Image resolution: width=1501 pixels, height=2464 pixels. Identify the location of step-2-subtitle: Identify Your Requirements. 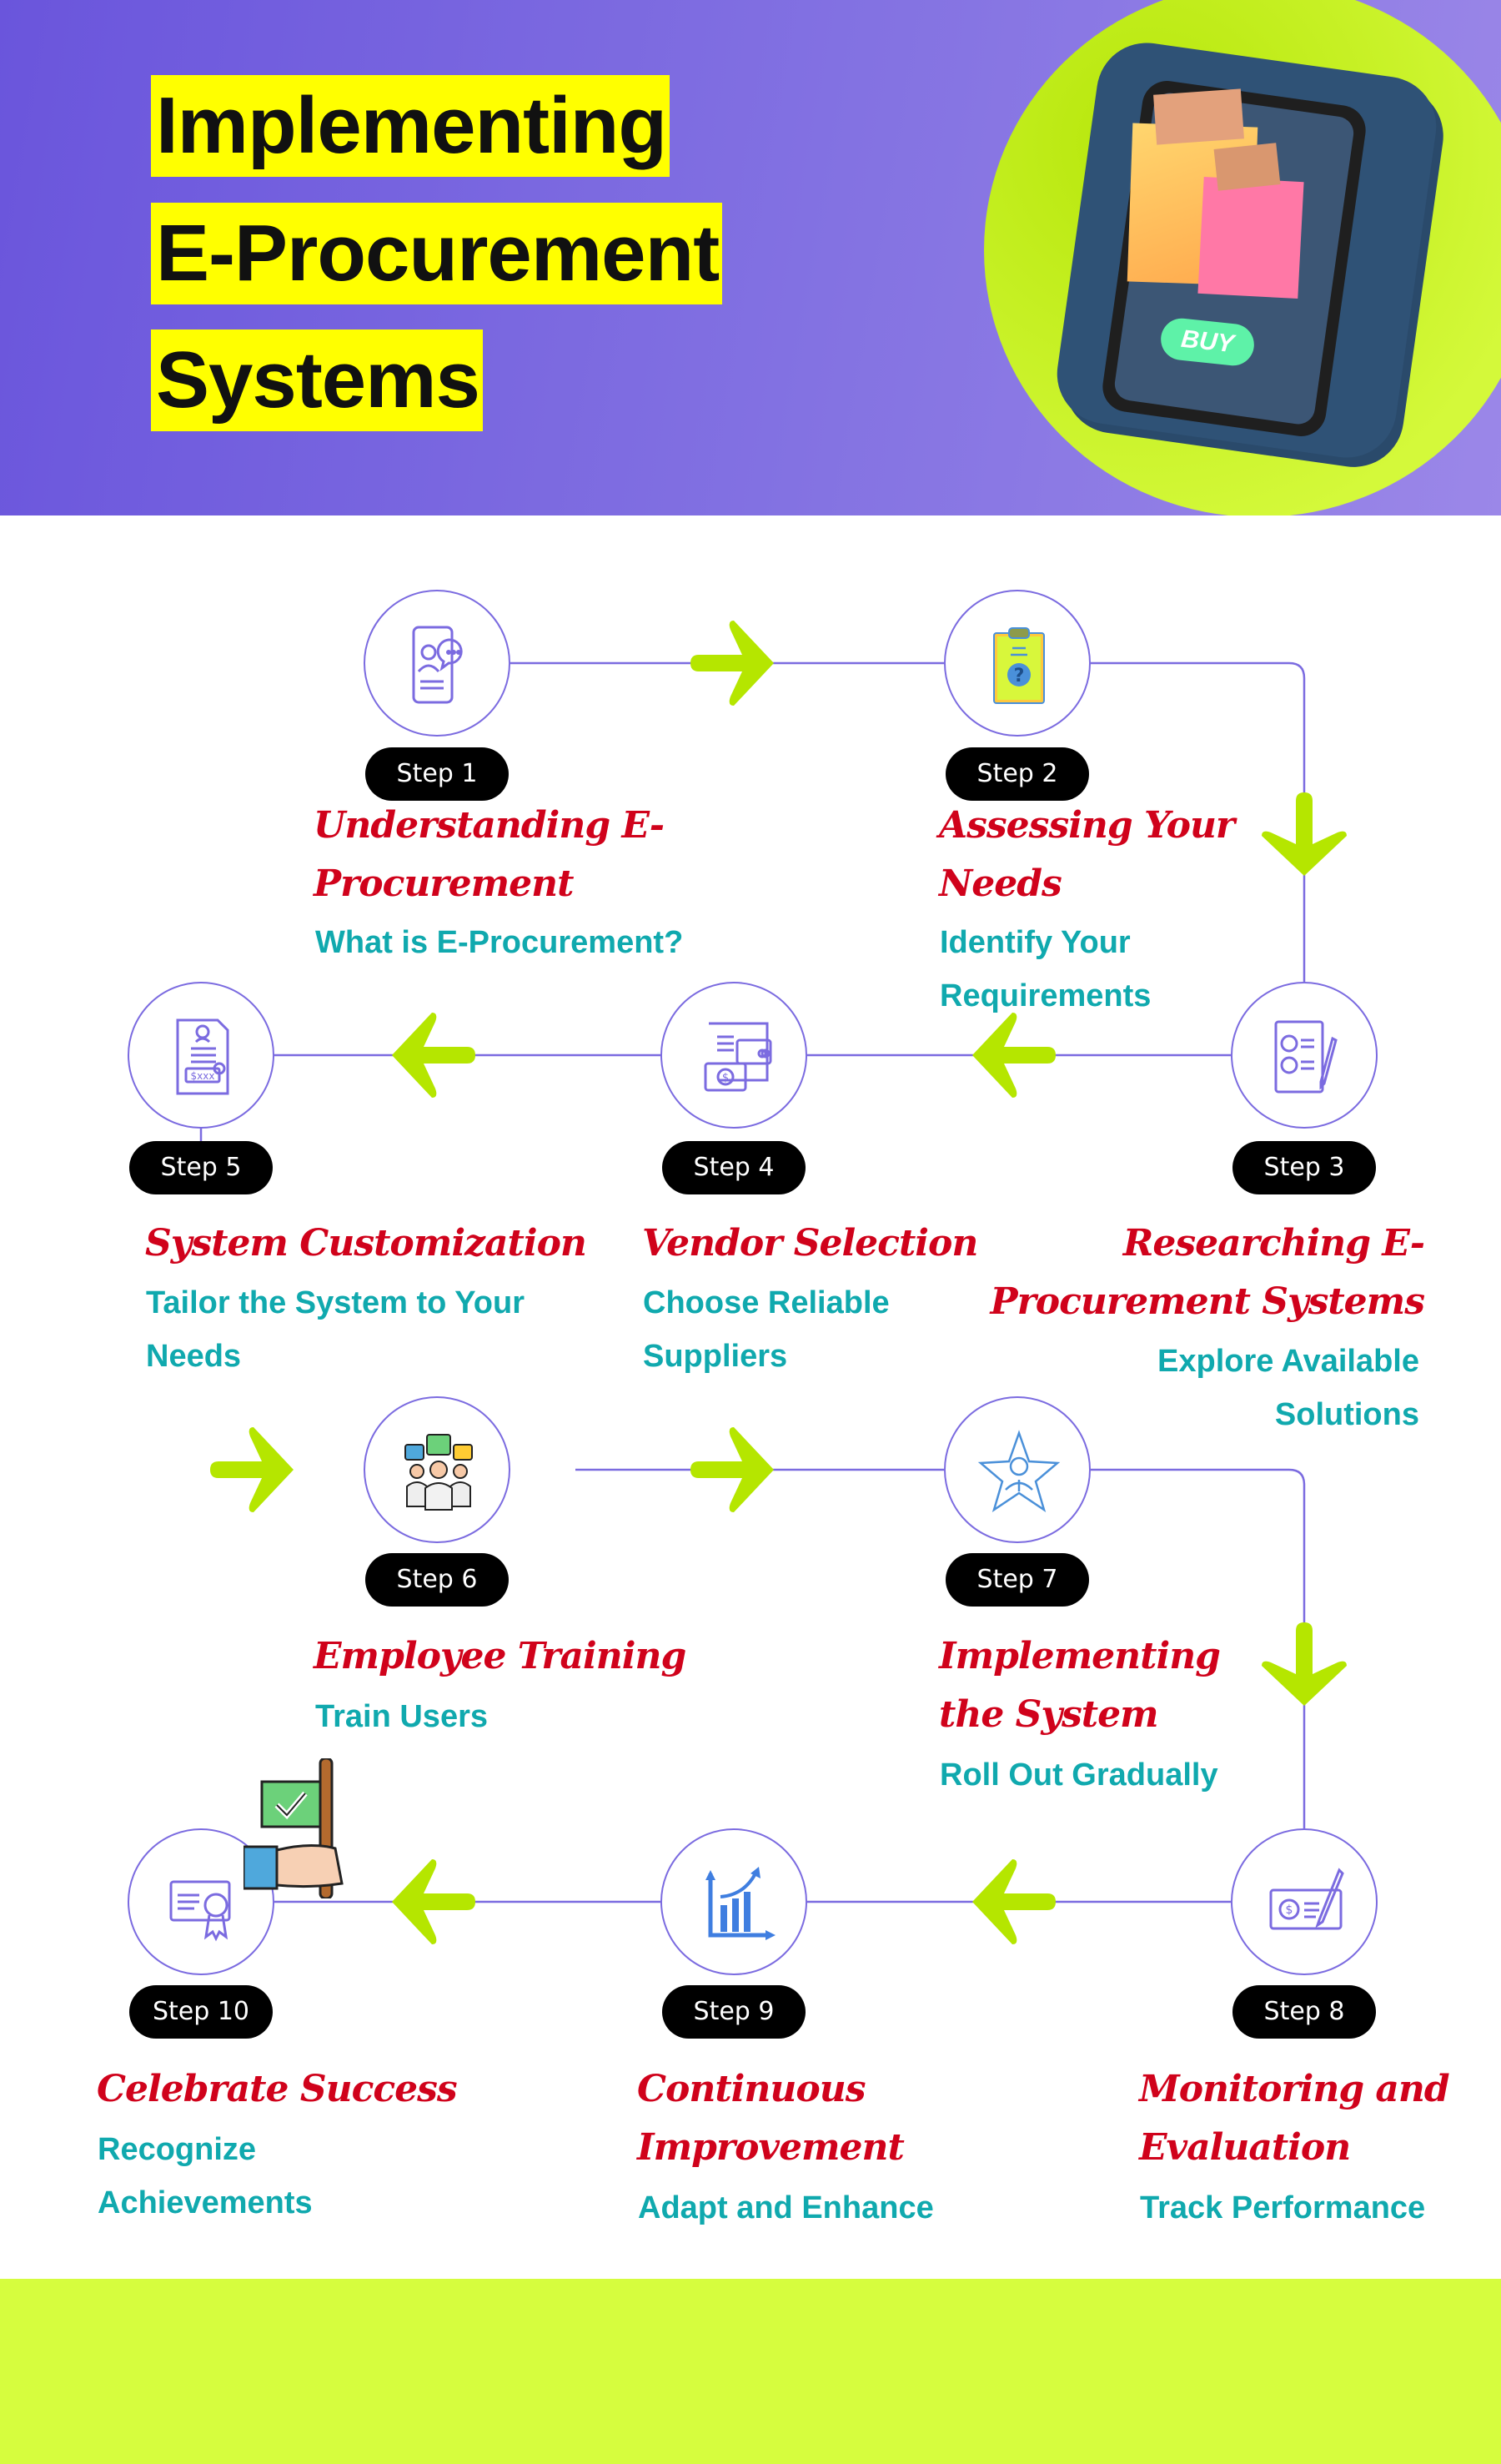
(1046, 969).